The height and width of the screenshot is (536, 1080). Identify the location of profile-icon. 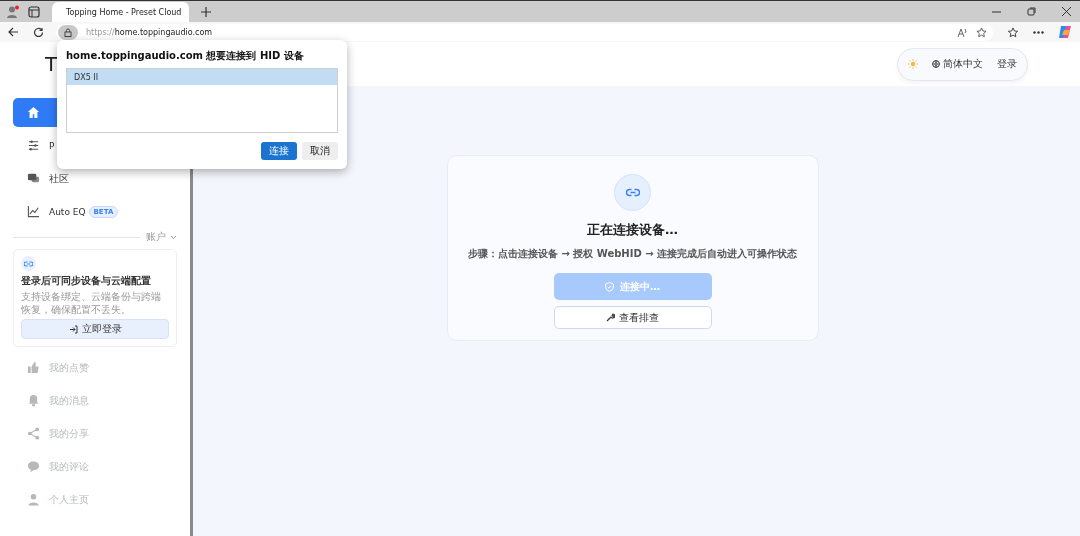
(13, 11).